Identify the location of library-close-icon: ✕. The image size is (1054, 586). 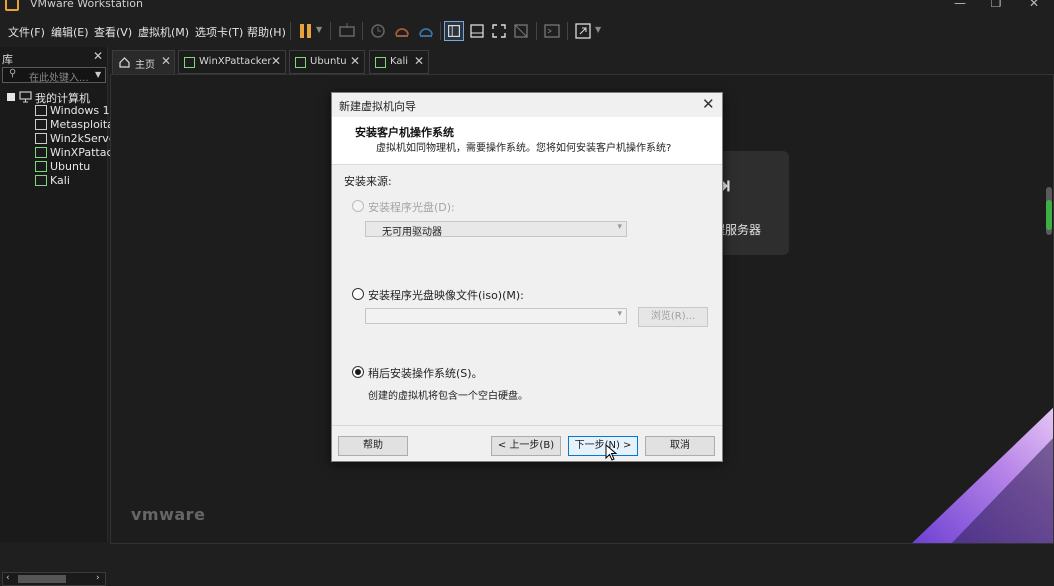
(98, 56).